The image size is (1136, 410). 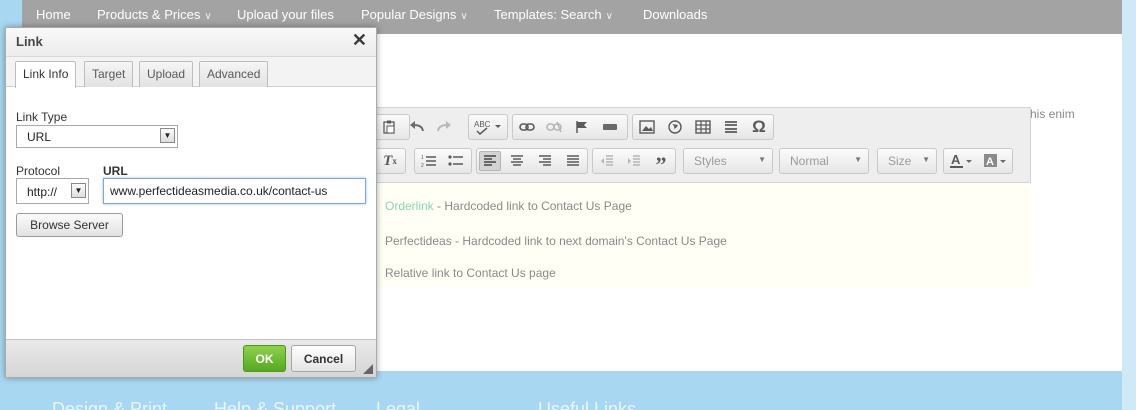 What do you see at coordinates (573, 161) in the screenshot?
I see `align-justify-icon` at bounding box center [573, 161].